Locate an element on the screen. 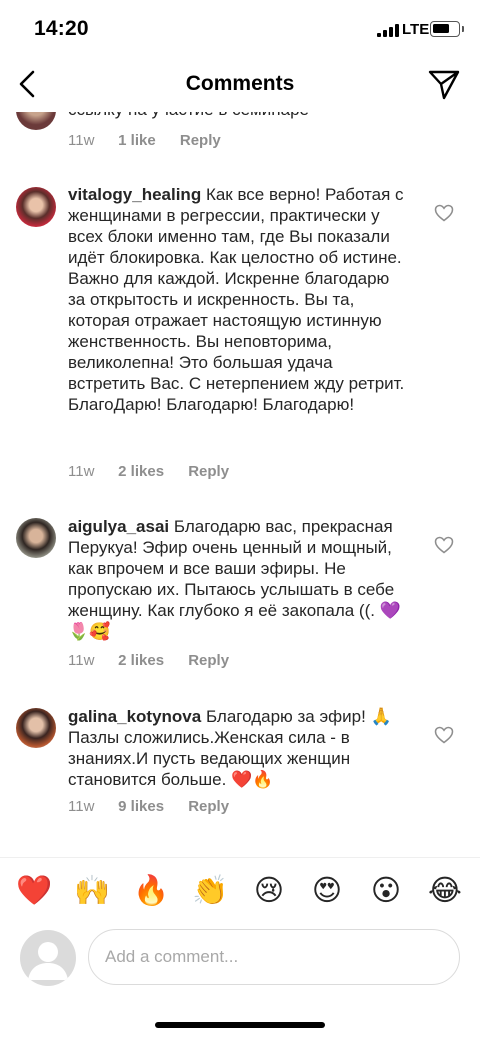 The height and width of the screenshot is (1039, 480). status-bar: 14:20 LTE is located at coordinates (240, 28).